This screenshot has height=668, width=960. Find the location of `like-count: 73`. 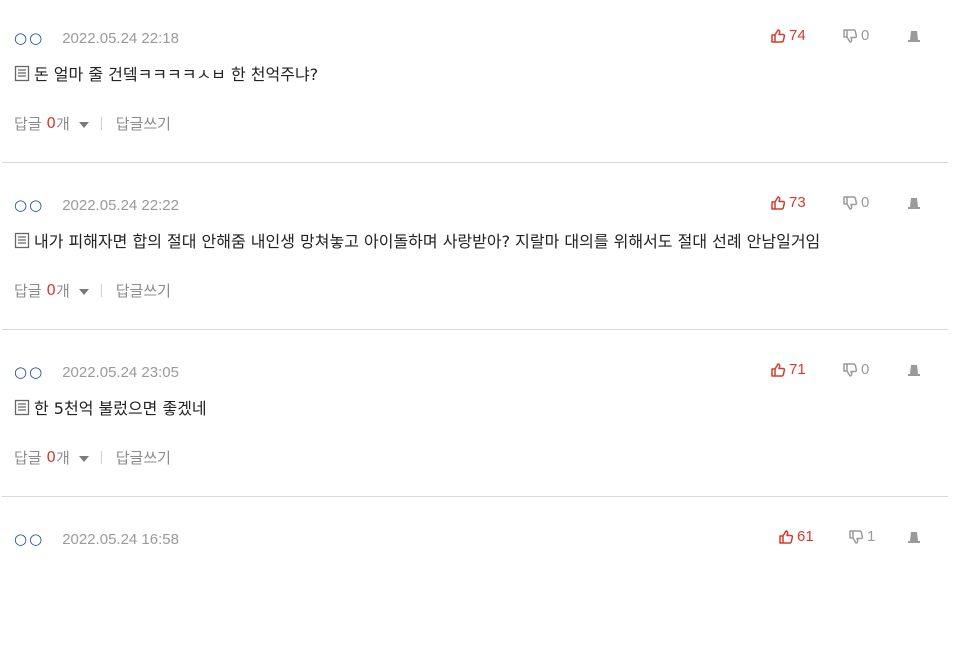

like-count: 73 is located at coordinates (797, 202).